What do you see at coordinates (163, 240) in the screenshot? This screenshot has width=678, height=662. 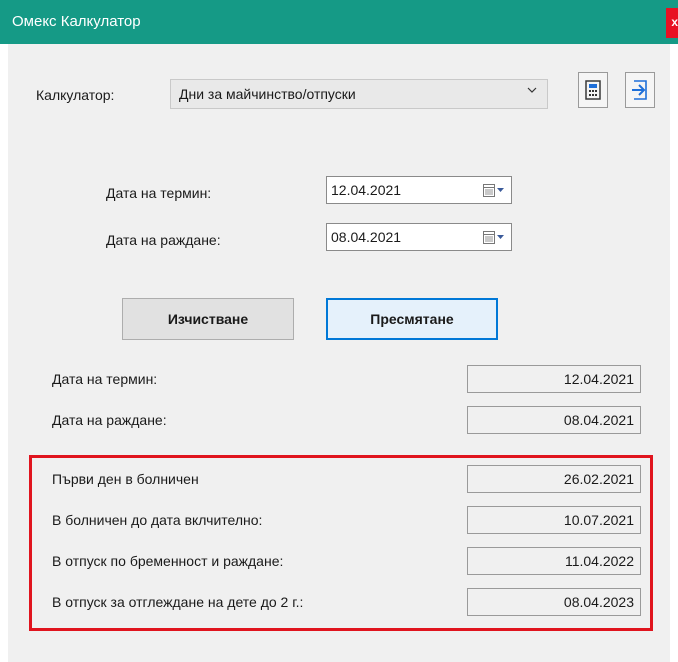 I see `birth-date-label: Дата на раждане:` at bounding box center [163, 240].